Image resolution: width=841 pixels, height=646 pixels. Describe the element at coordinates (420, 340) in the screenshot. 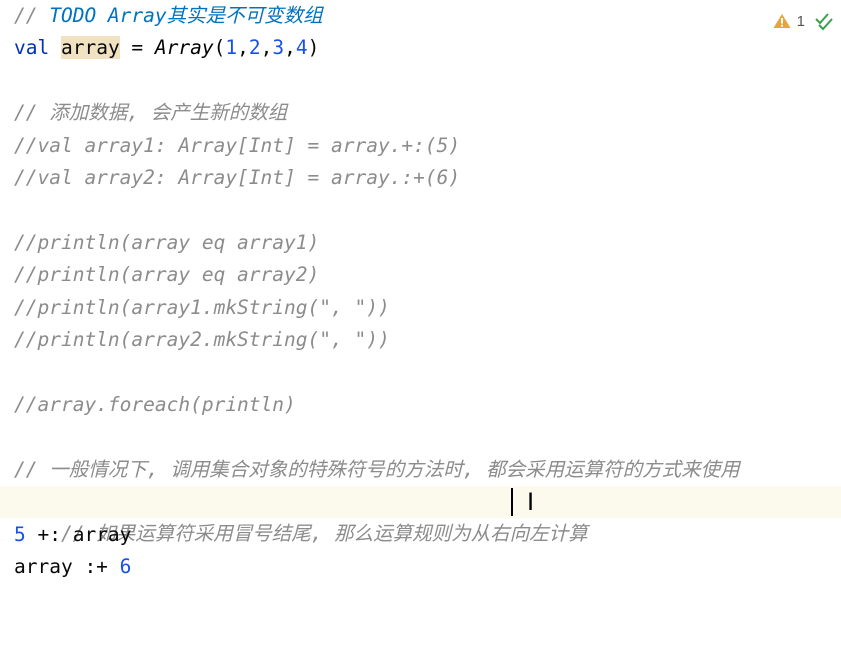

I see `code-line-11: //println(array2.mkString(", "))` at that location.